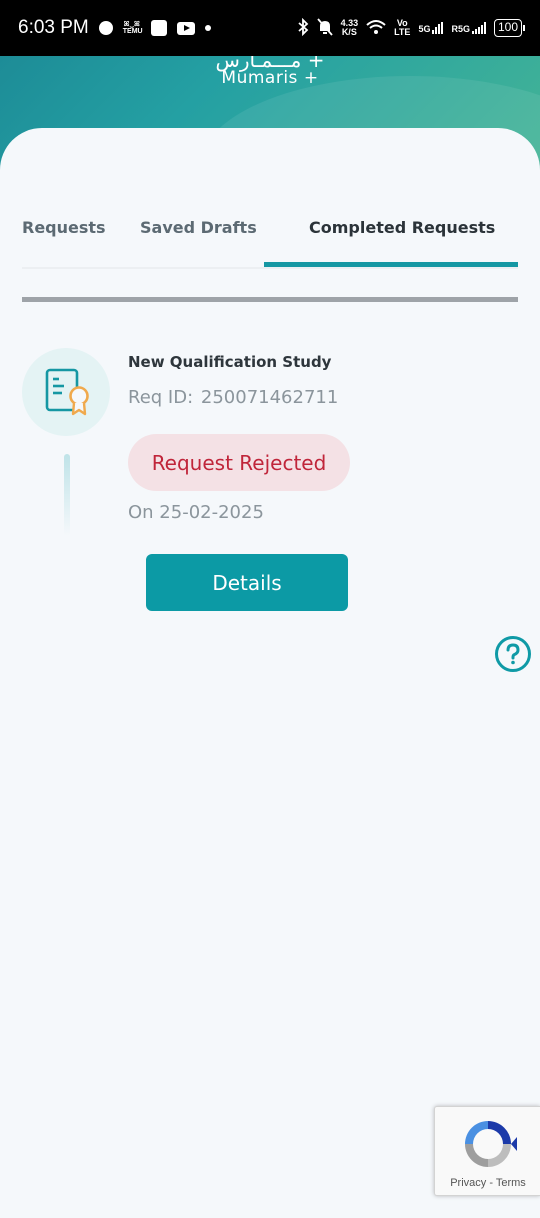  What do you see at coordinates (270, 78) in the screenshot?
I see `brand-english: Mumaris +` at bounding box center [270, 78].